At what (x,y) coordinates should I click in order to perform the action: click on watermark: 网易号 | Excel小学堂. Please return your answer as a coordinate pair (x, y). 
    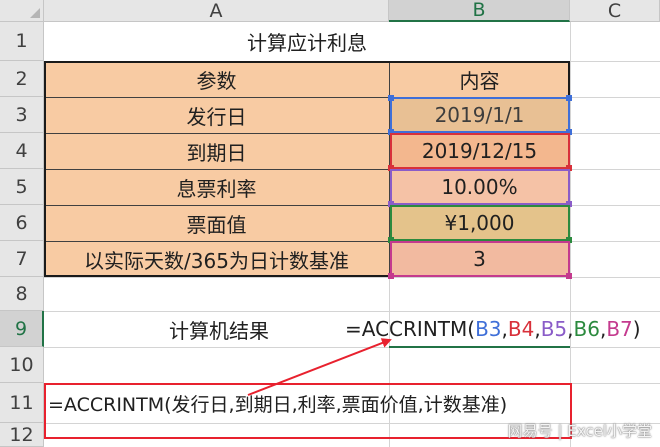
    Looking at the image, I should click on (579, 431).